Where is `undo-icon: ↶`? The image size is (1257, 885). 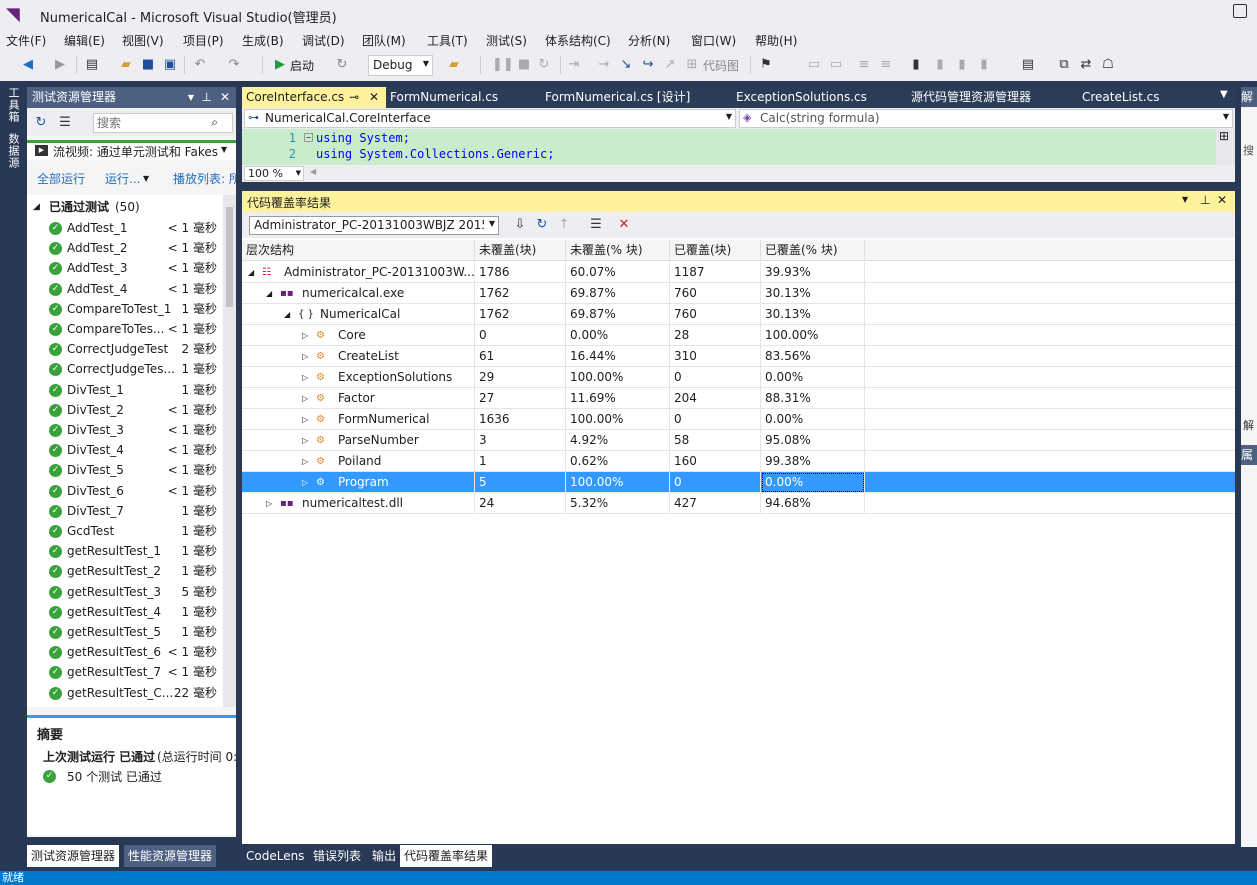 undo-icon: ↶ is located at coordinates (200, 65).